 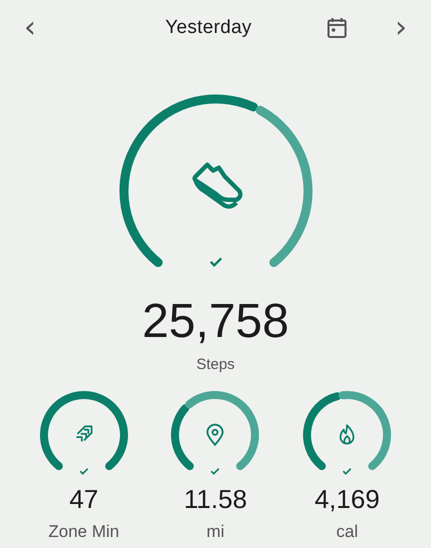 What do you see at coordinates (215, 532) in the screenshot?
I see `metric-label: mi` at bounding box center [215, 532].